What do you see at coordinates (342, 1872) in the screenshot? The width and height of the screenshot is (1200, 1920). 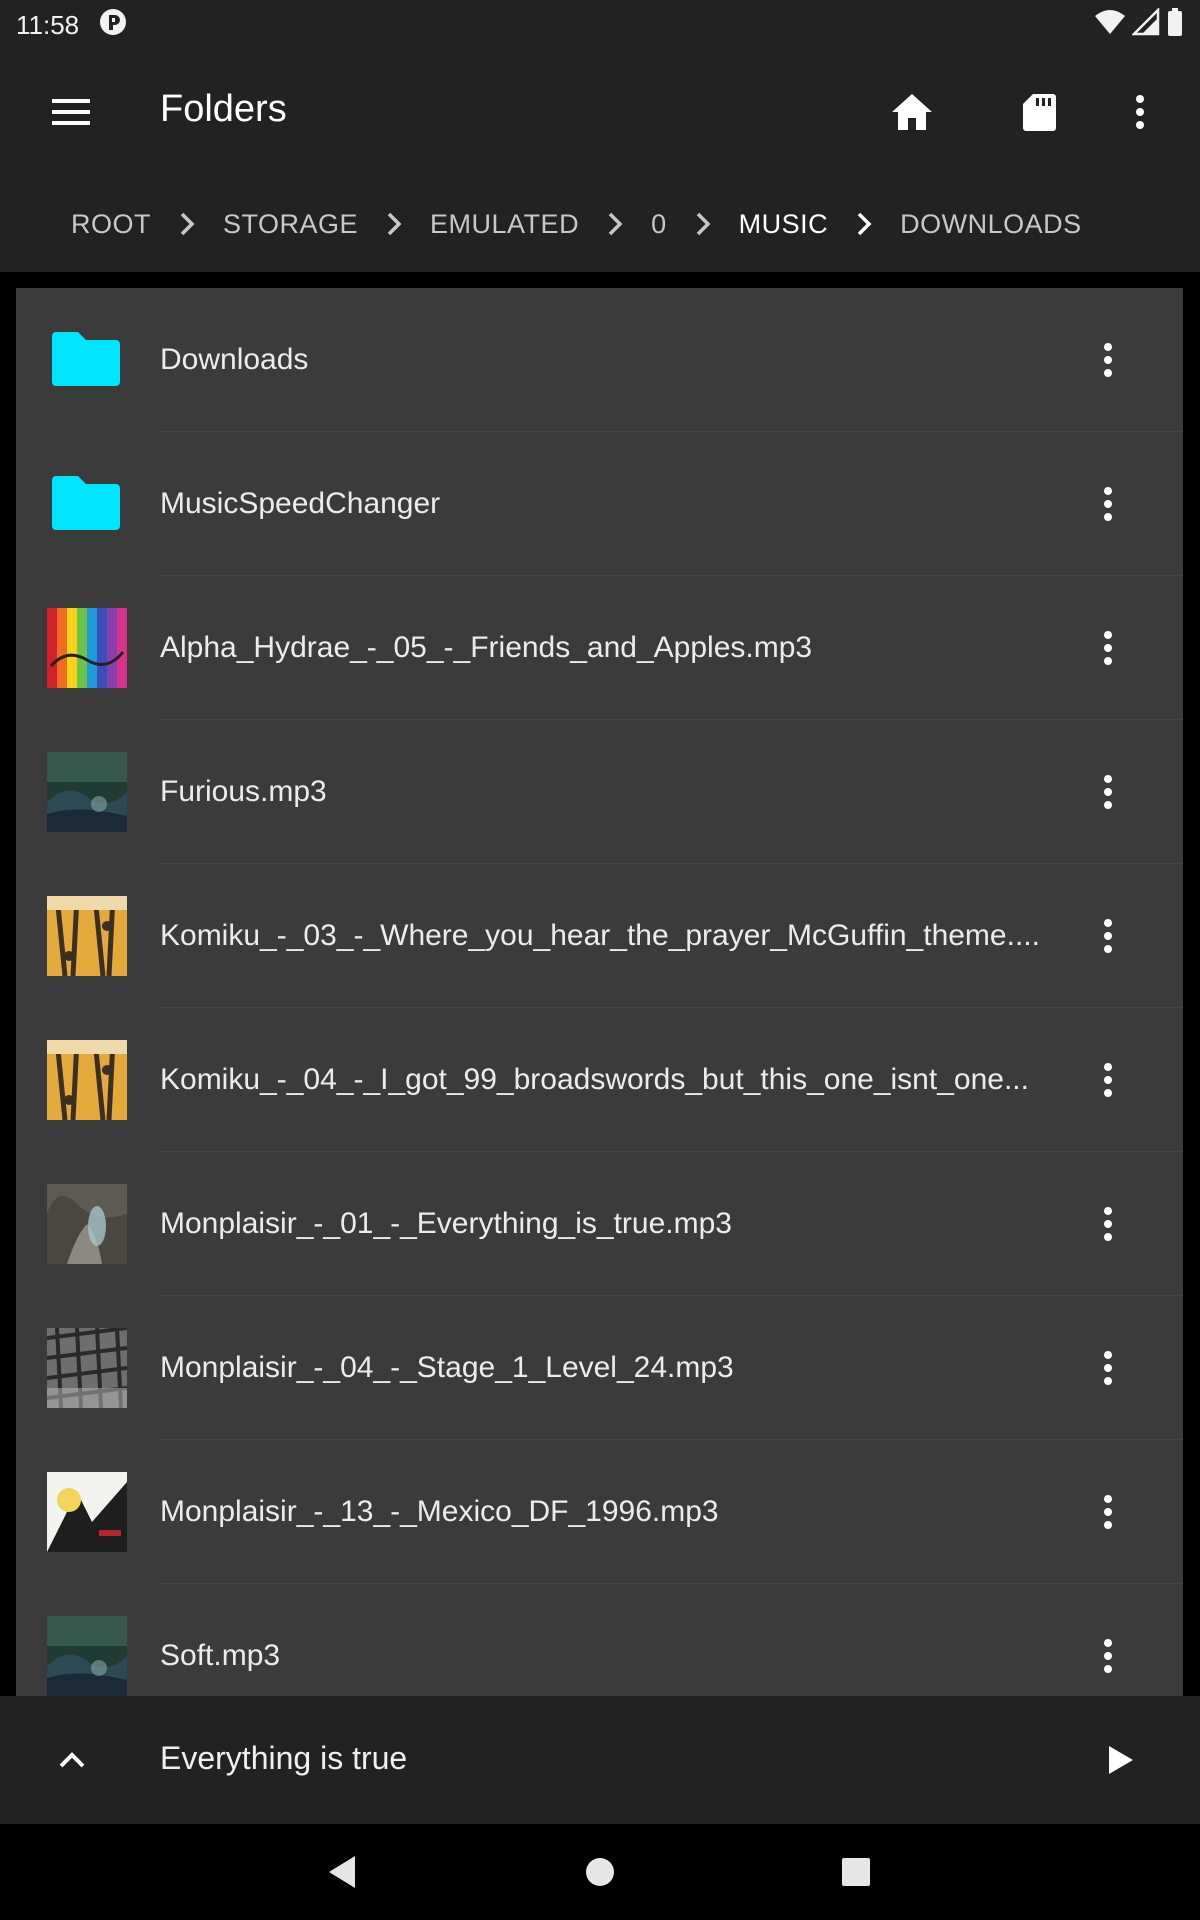 I see `back-icon` at bounding box center [342, 1872].